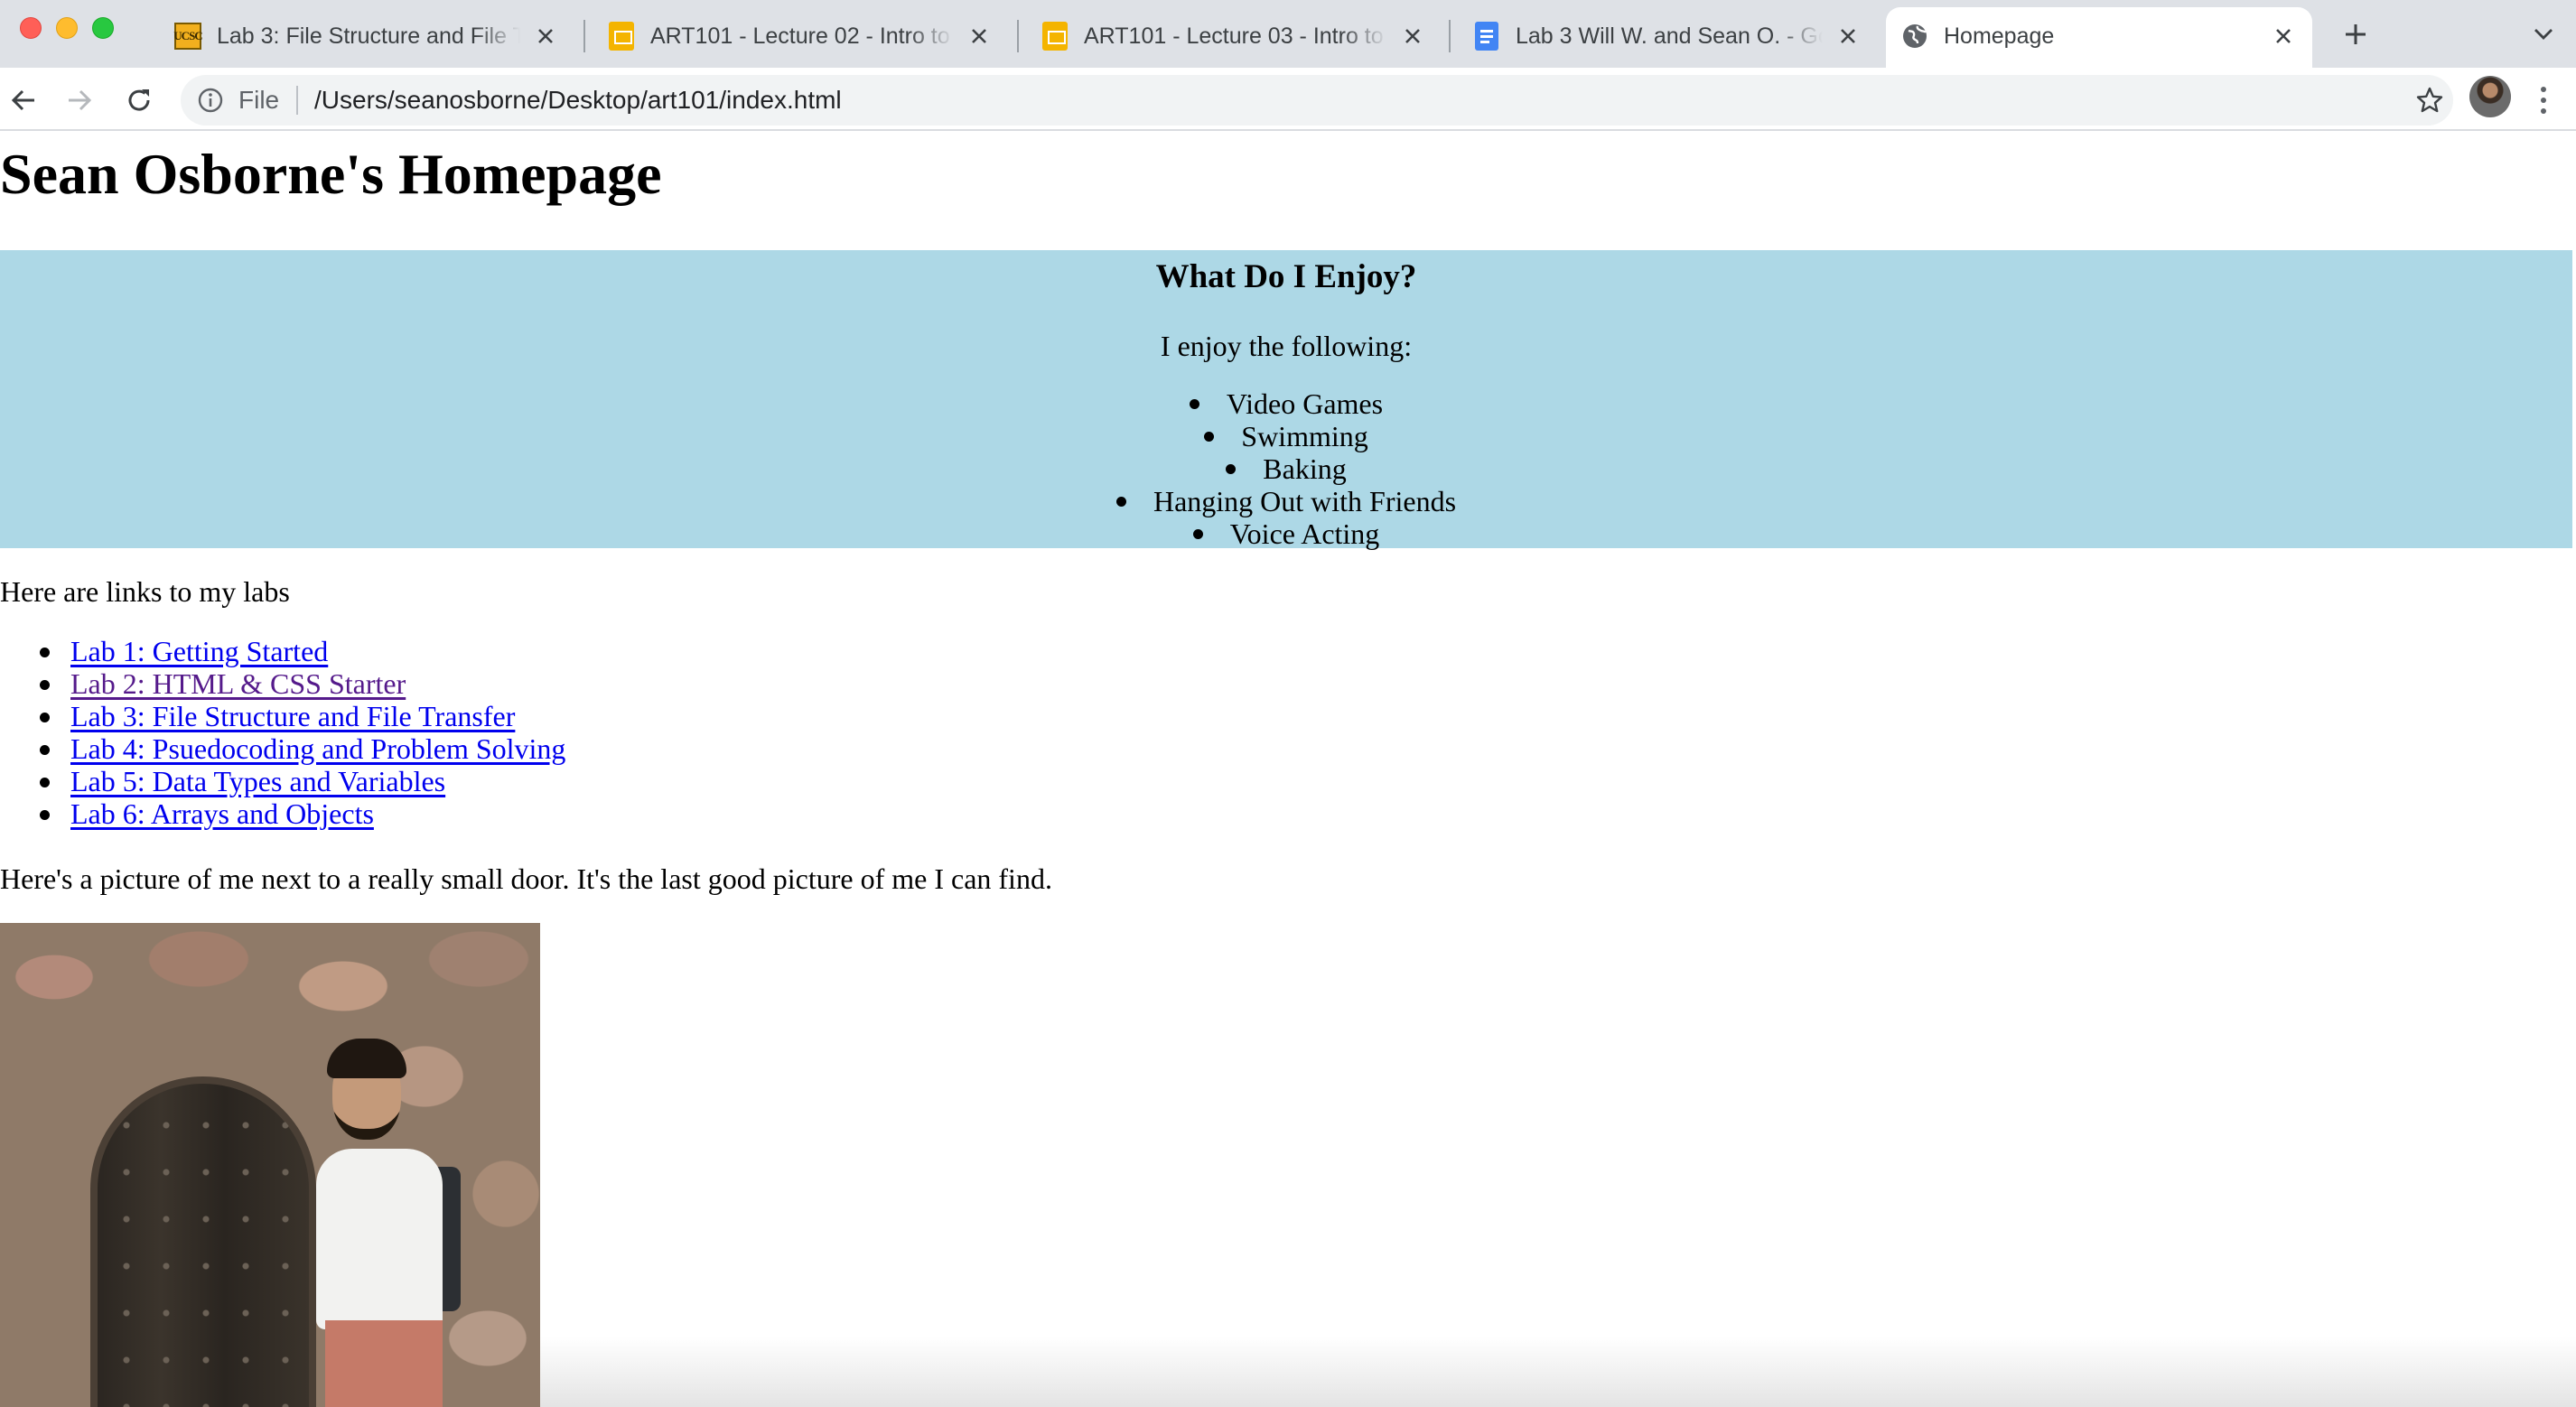  Describe the element at coordinates (67, 28) in the screenshot. I see `minimize-window-button` at that location.